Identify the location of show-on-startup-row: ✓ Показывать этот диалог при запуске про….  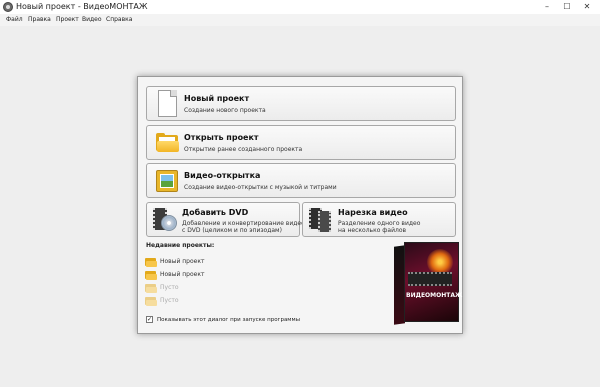
(246, 320).